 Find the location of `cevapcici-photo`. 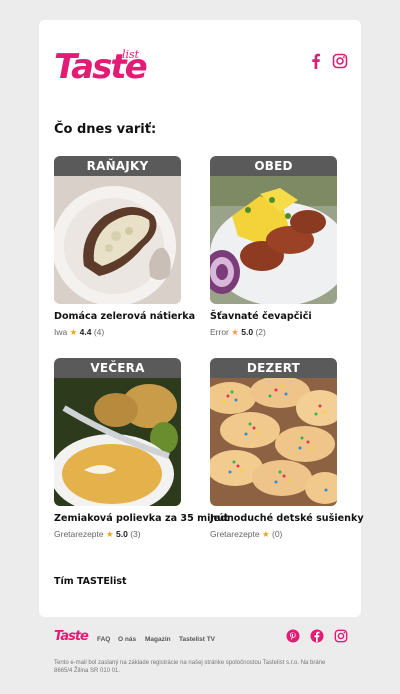

cevapcici-photo is located at coordinates (273, 240).